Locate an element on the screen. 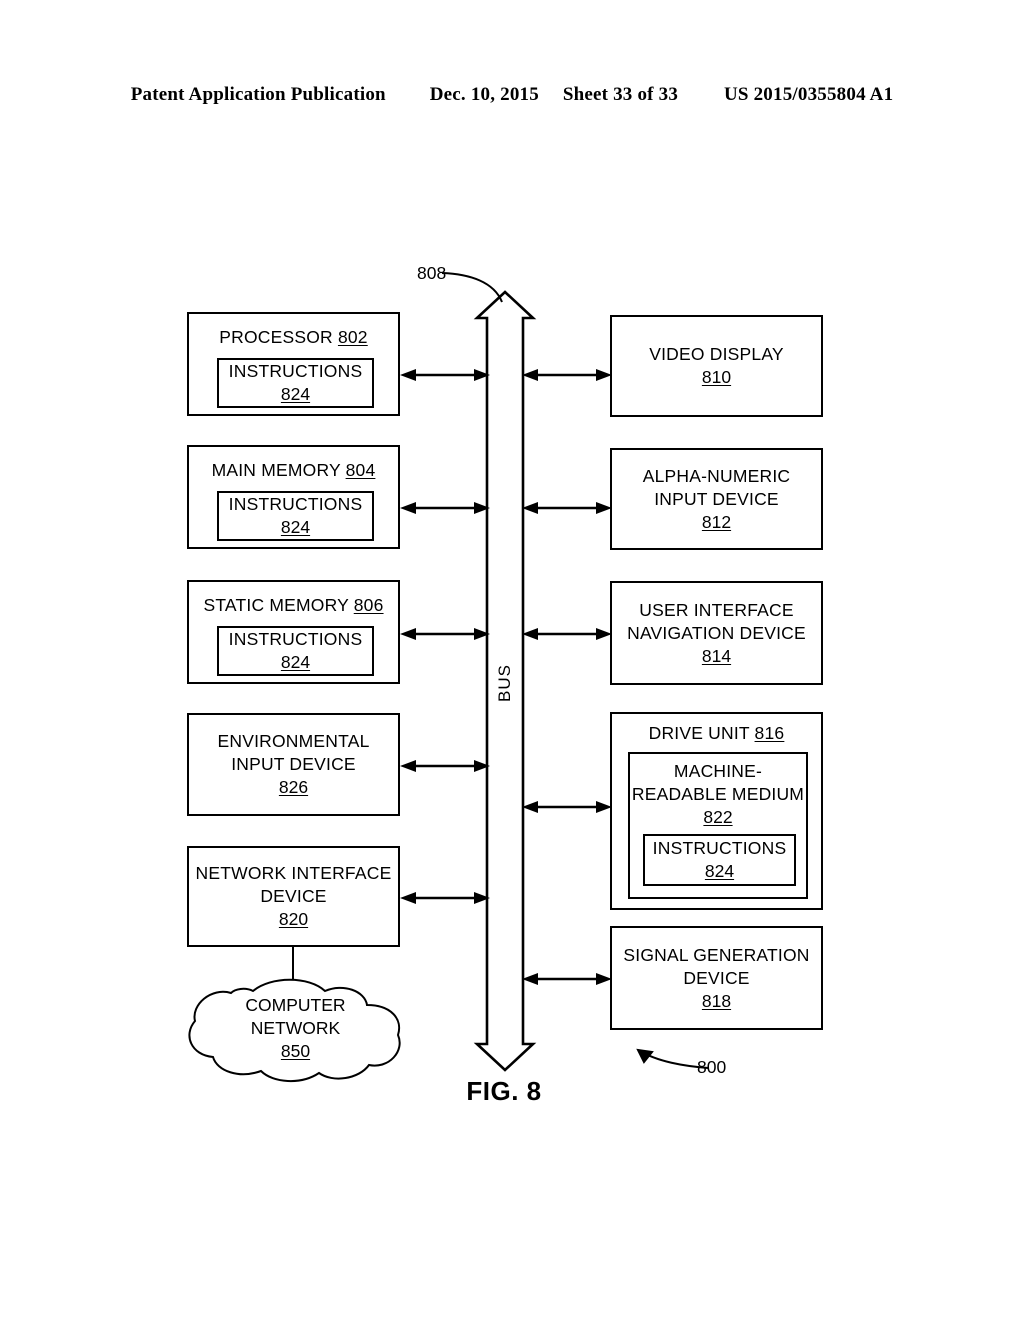 The height and width of the screenshot is (1320, 1024). system-leader-arrow is located at coordinates (672, 1058).